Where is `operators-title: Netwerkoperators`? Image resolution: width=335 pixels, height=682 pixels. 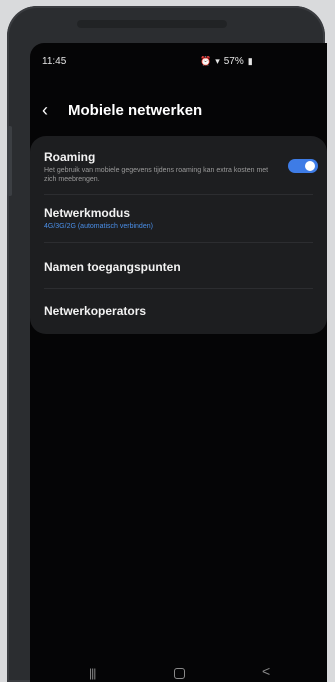
operators-title: Netwerkoperators is located at coordinates (95, 311).